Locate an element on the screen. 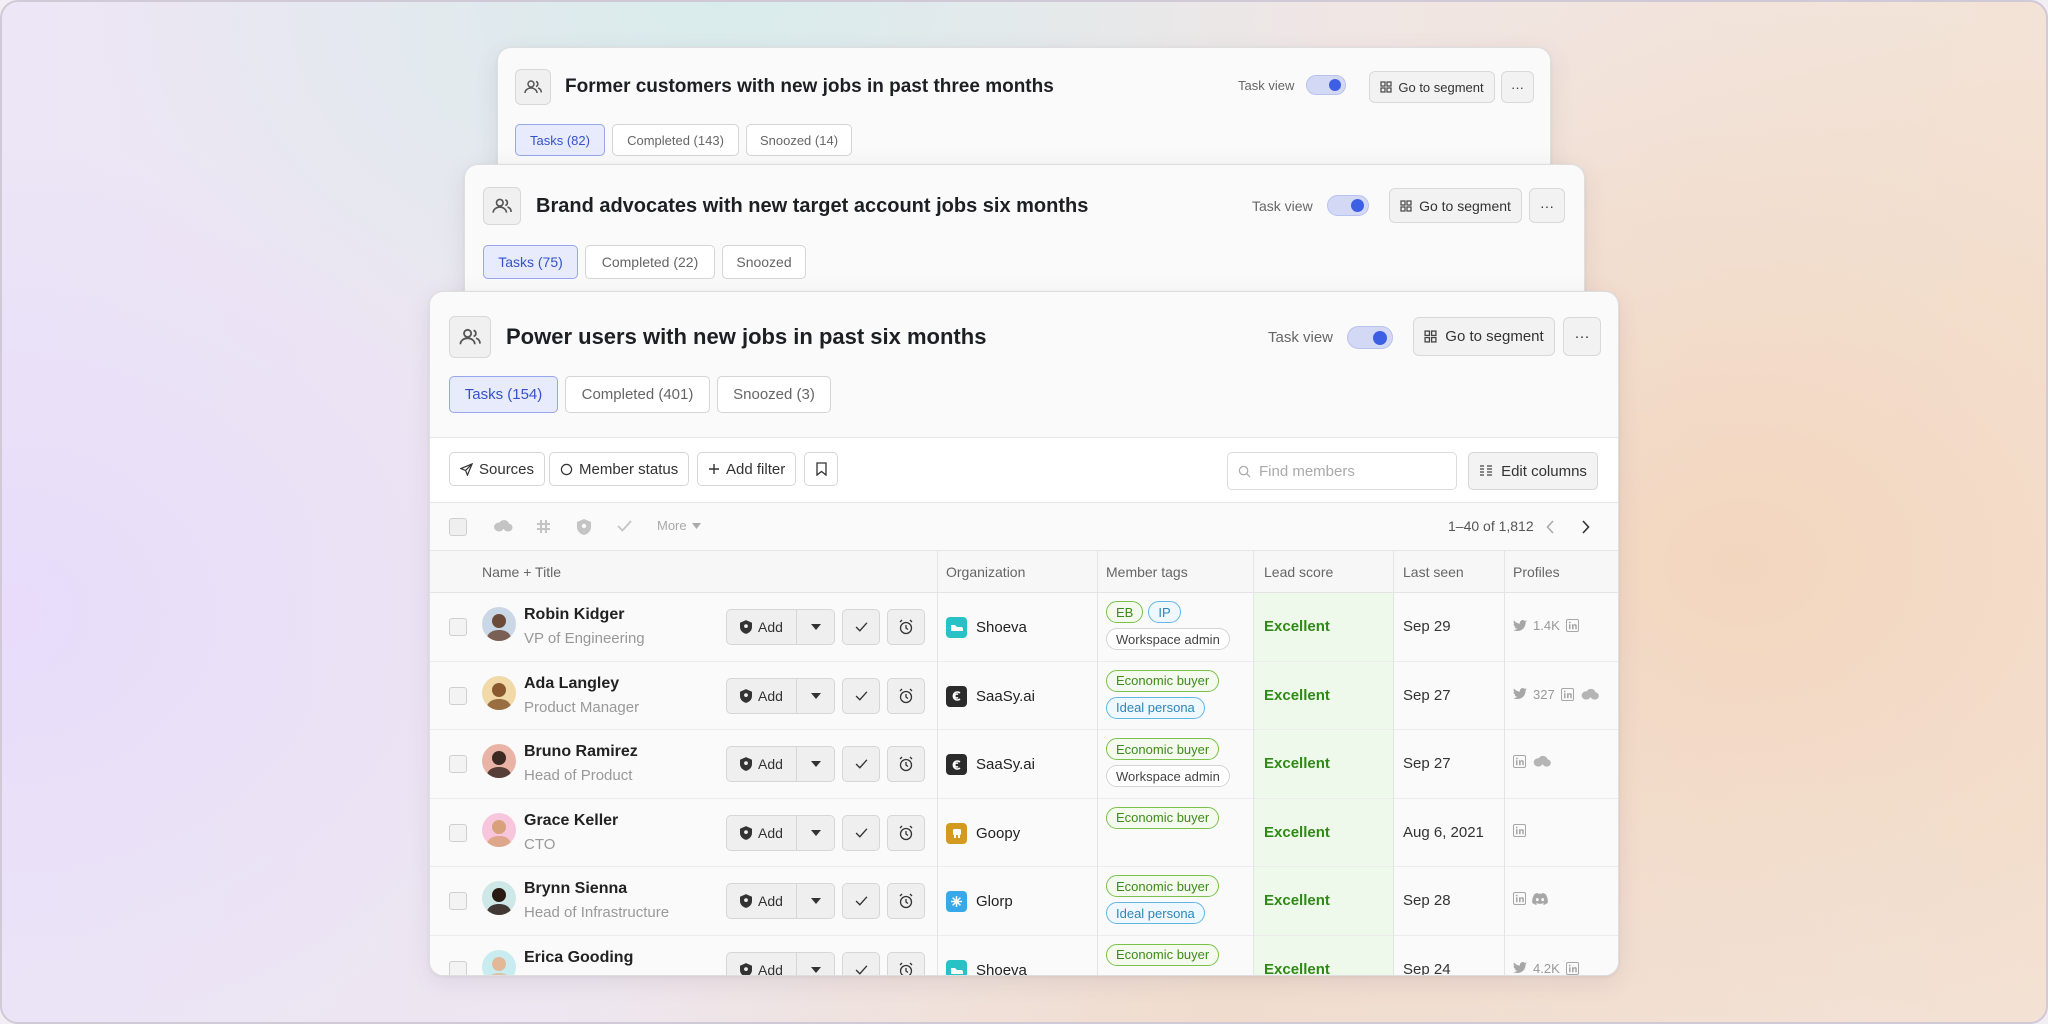 Image resolution: width=2048 pixels, height=1024 pixels. member-name: Brynn Sienna is located at coordinates (575, 889).